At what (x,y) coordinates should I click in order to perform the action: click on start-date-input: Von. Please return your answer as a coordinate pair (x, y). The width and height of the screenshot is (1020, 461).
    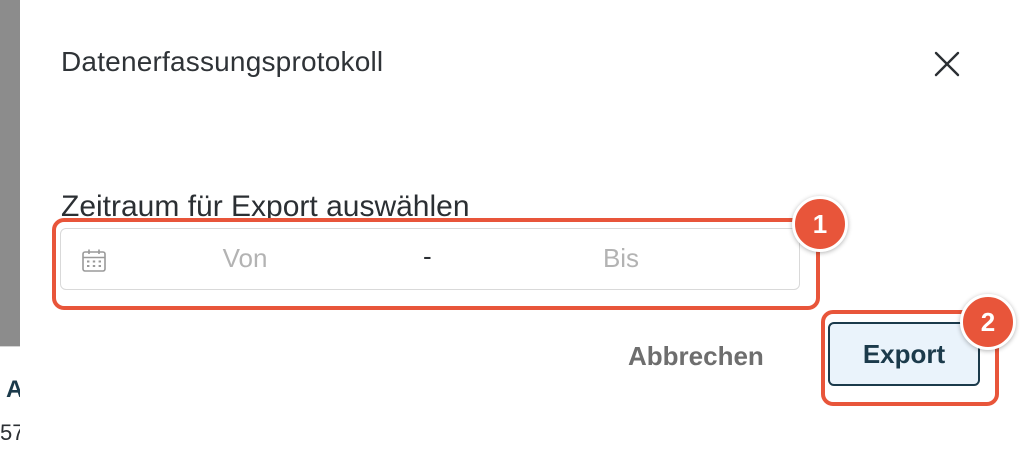
    Looking at the image, I should click on (245, 258).